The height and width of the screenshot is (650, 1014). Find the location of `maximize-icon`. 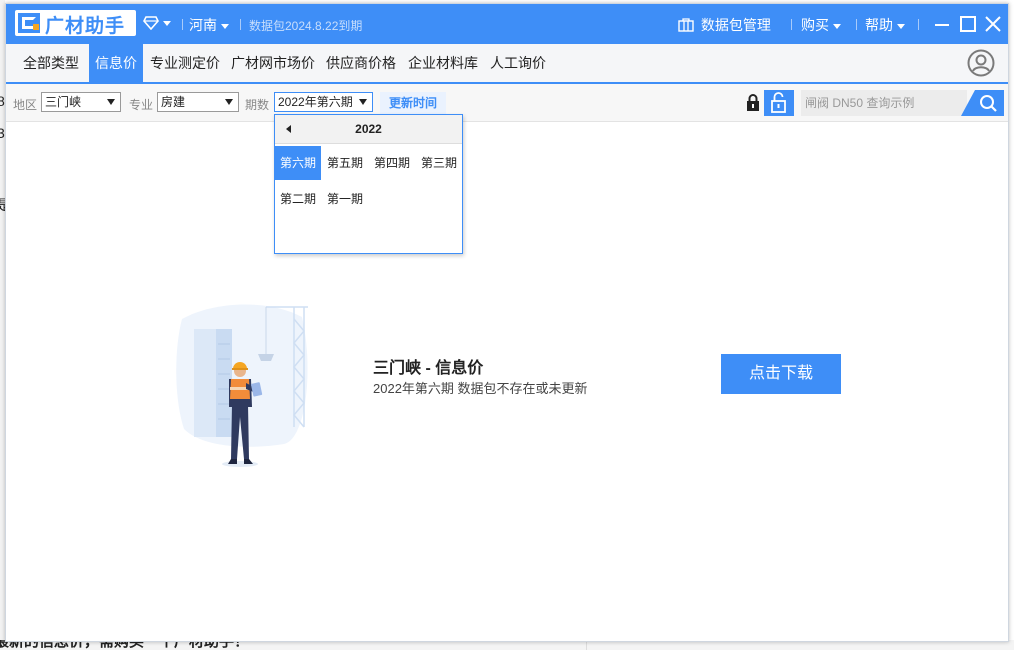

maximize-icon is located at coordinates (968, 24).